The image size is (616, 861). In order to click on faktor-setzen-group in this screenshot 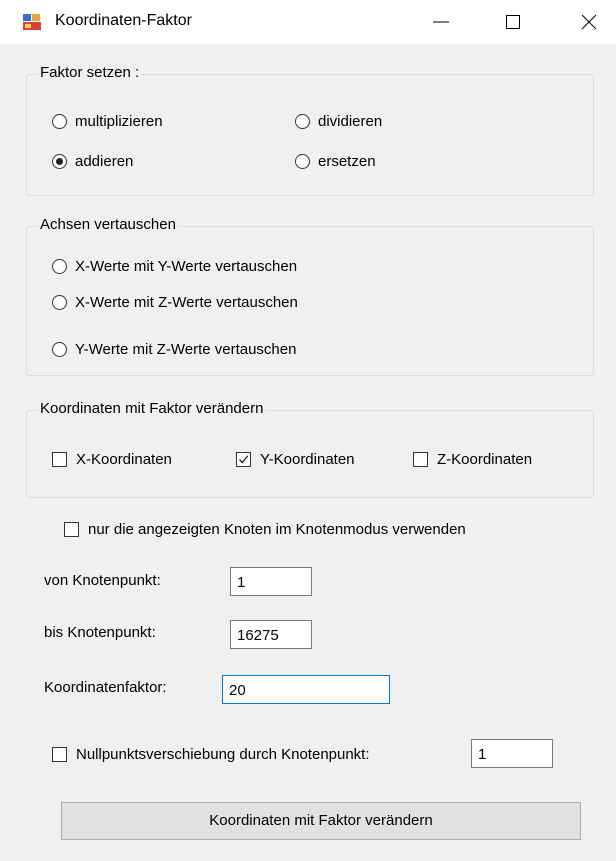, I will do `click(310, 135)`.